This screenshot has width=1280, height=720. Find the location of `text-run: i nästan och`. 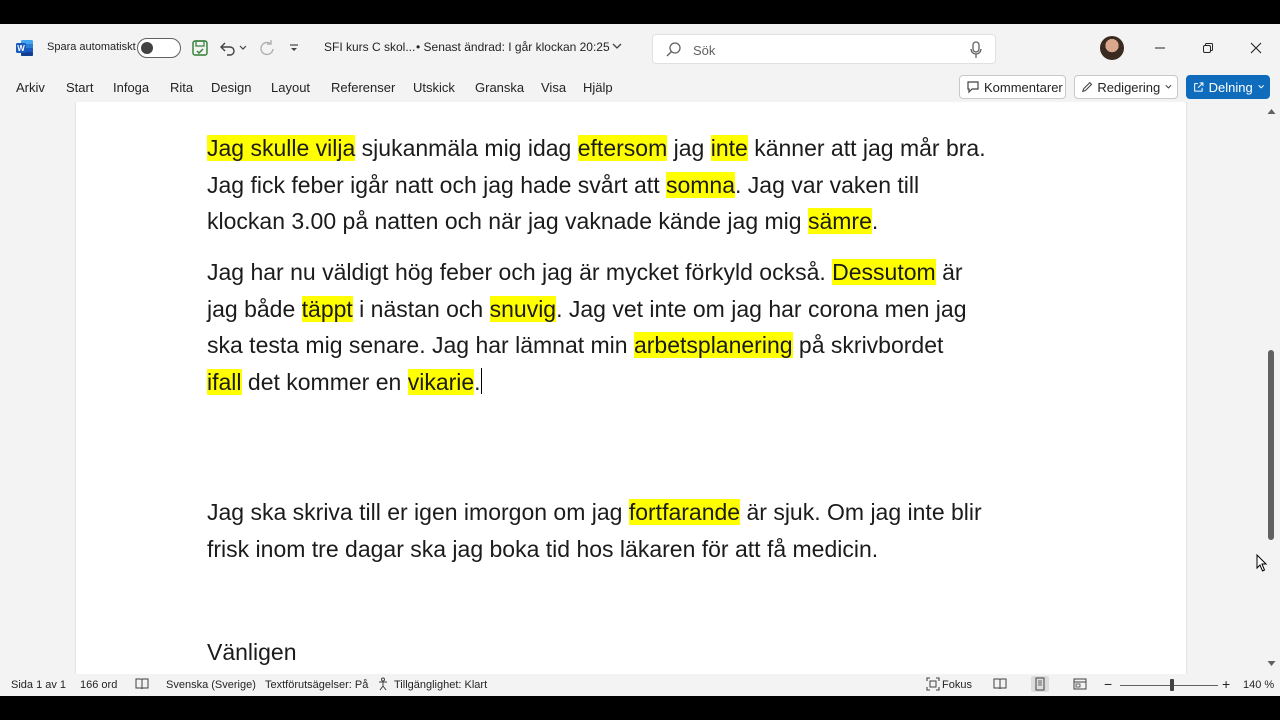

text-run: i nästan och is located at coordinates (421, 308).